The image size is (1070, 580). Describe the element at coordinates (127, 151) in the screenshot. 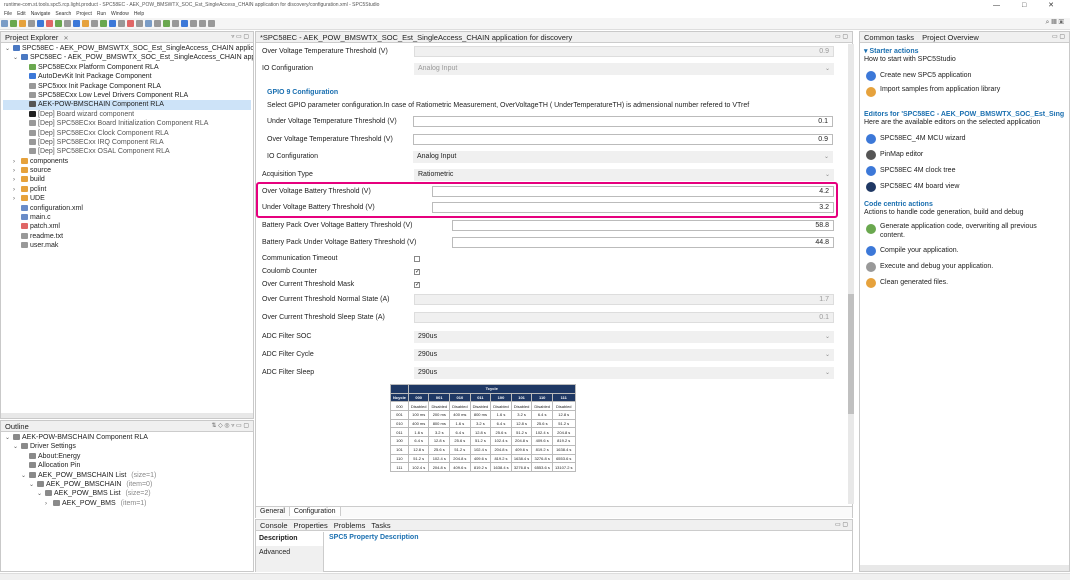

I see `tree-item: [Dep] SPC58ECxx OSAL Component RLA` at that location.